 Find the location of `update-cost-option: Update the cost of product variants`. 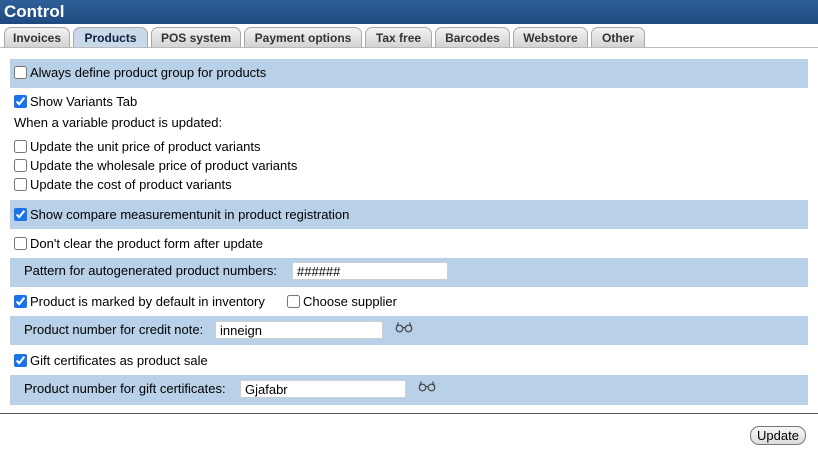

update-cost-option: Update the cost of product variants is located at coordinates (123, 185).